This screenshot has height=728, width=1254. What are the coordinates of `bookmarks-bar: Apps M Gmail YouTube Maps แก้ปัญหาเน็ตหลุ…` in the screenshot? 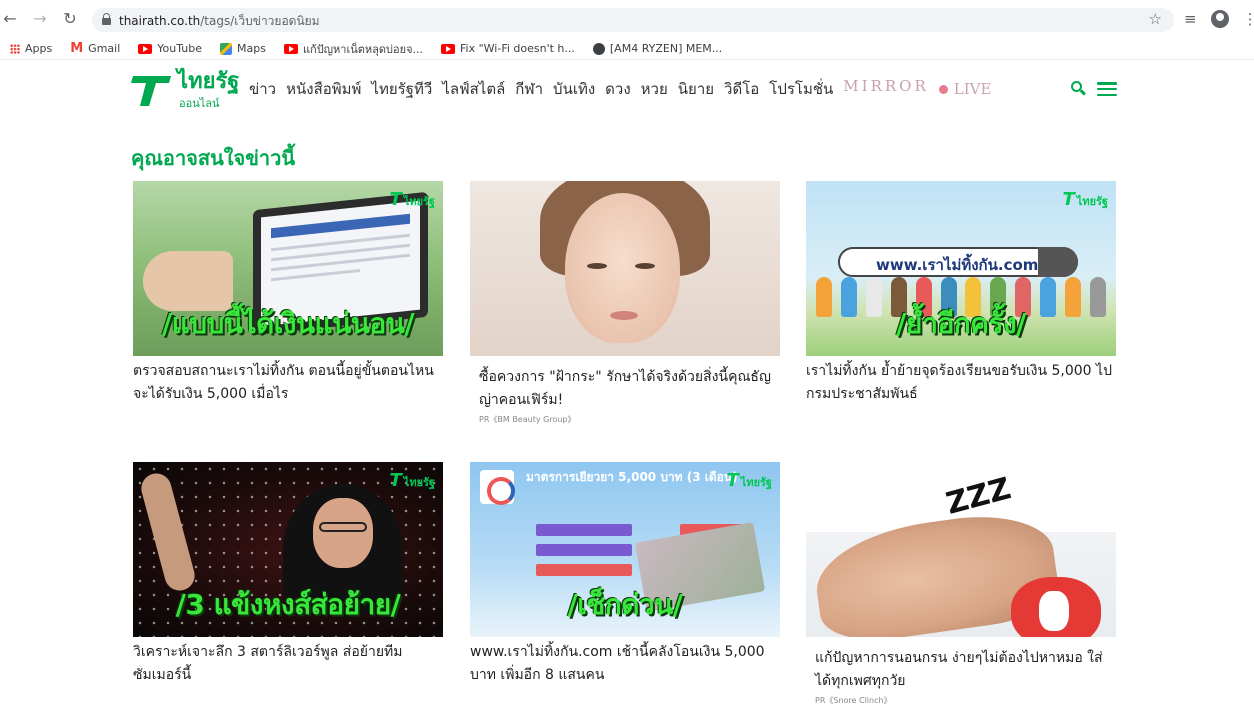 It's located at (627, 49).